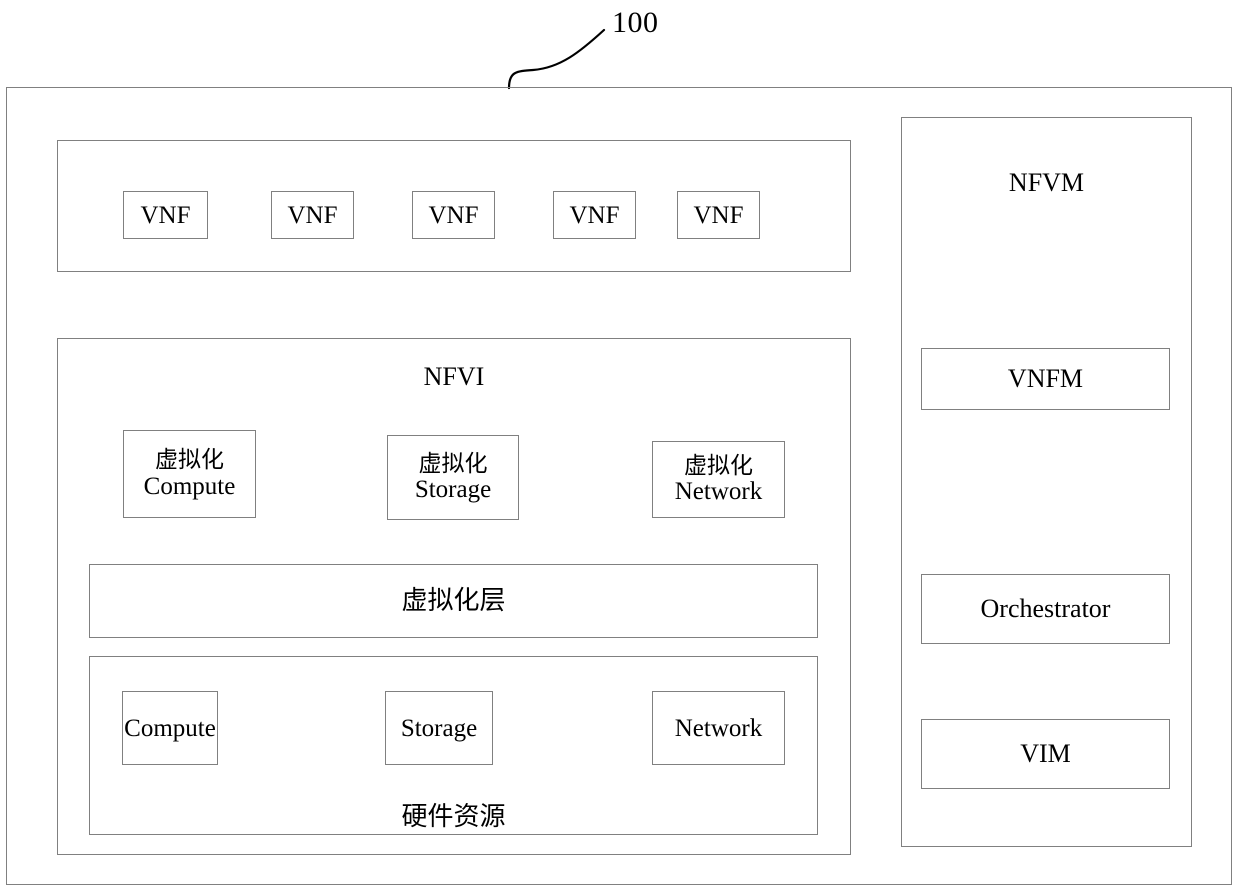 This screenshot has height=896, width=1240. Describe the element at coordinates (454, 376) in the screenshot. I see `nfvi-title: NFVI` at that location.